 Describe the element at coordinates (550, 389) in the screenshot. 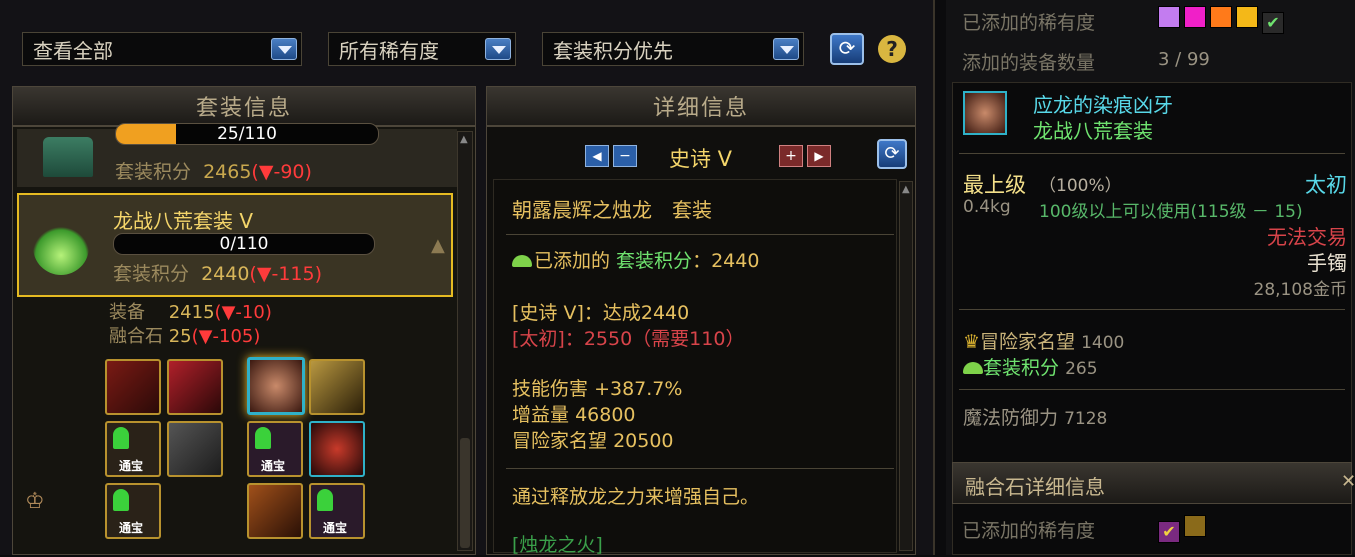

I see `stat-label: 技能伤害` at that location.